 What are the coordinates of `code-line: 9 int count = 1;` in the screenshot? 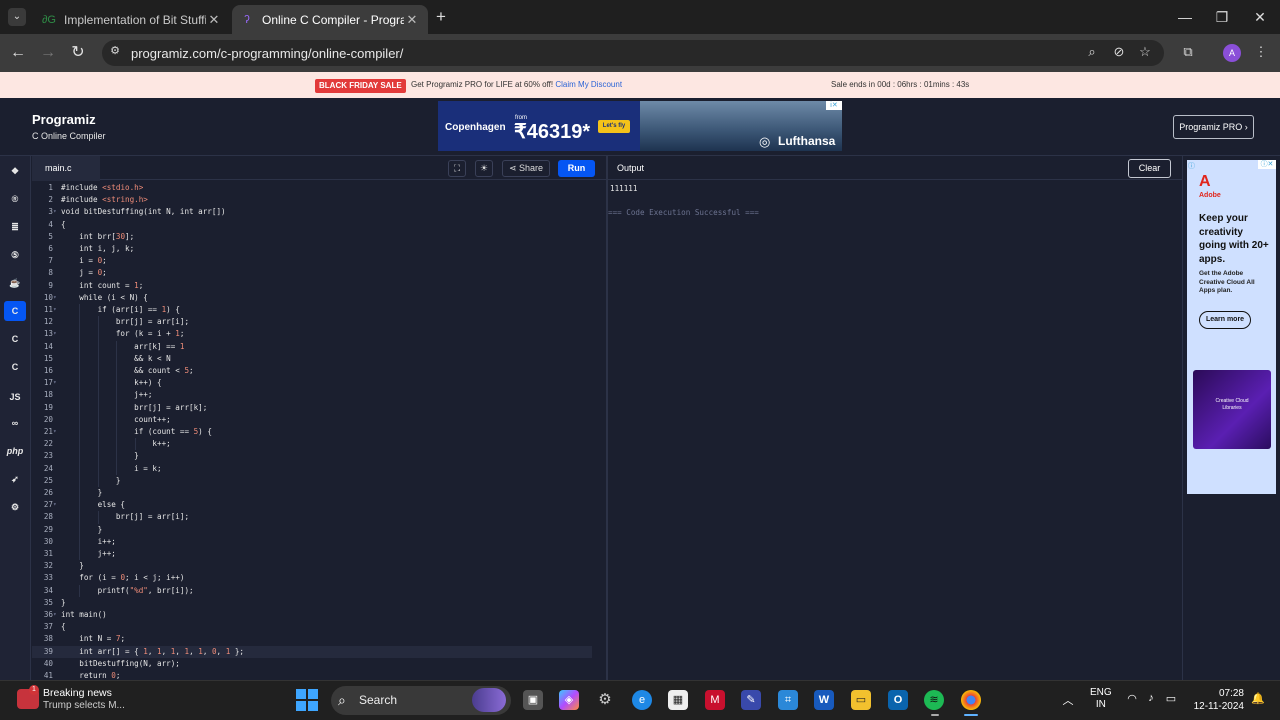 It's located at (312, 286).